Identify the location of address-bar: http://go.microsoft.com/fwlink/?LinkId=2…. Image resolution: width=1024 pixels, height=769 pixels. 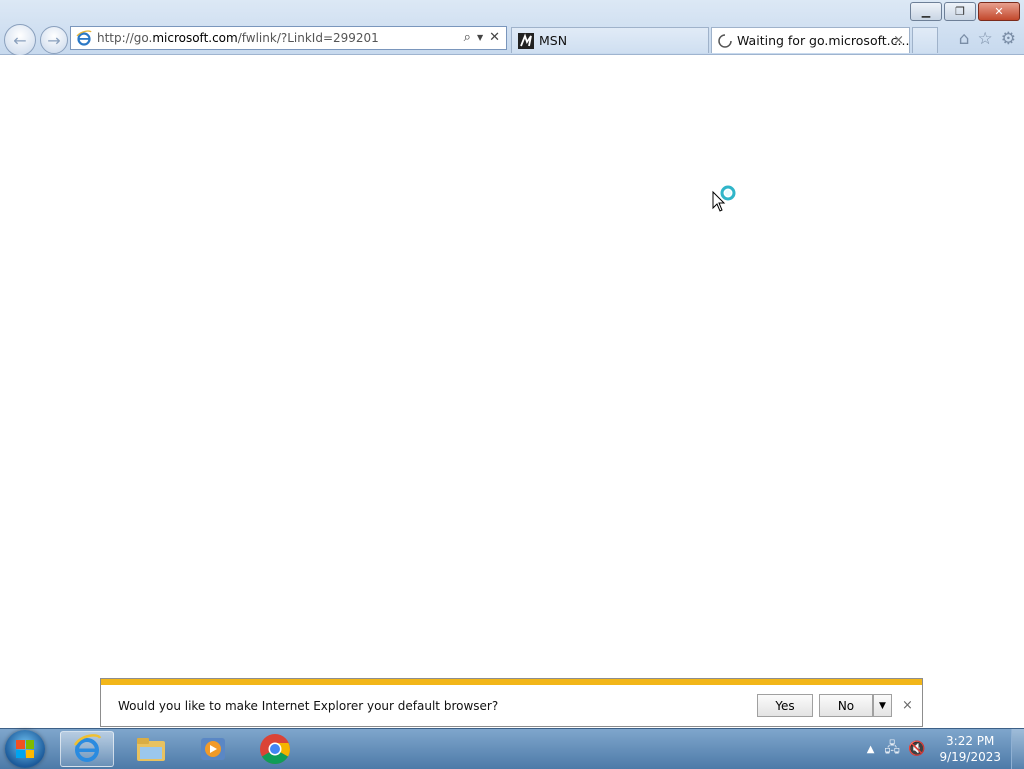
(288, 38).